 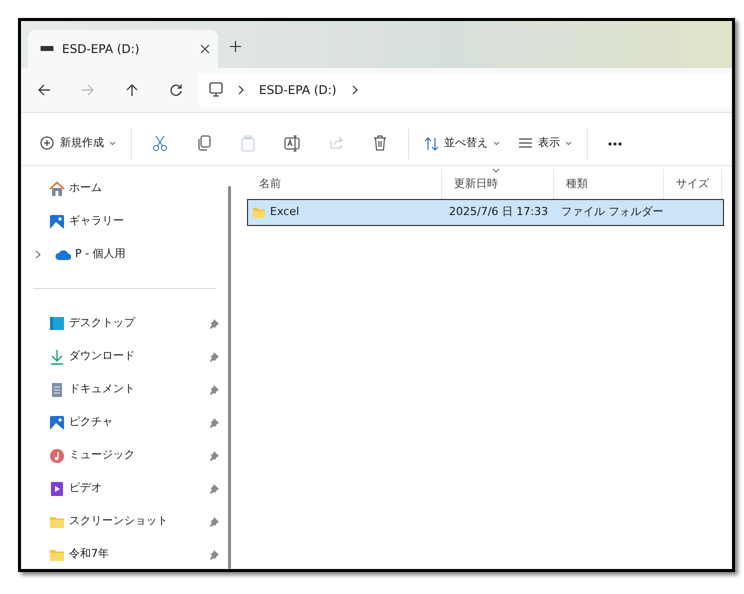 I want to click on sidebar-item: ギャラリー, so click(x=123, y=221).